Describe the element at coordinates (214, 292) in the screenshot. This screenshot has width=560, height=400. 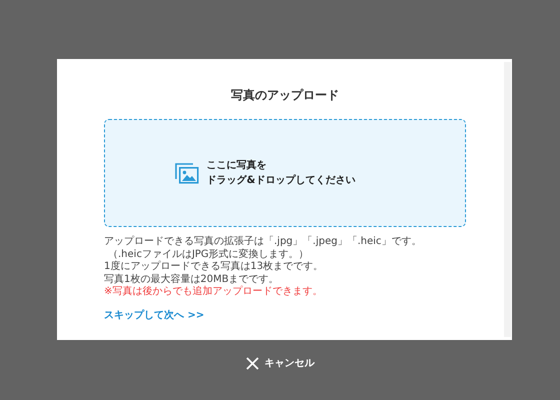
I see `note-text: ※写真は後からでも追加アップロードできます。` at that location.